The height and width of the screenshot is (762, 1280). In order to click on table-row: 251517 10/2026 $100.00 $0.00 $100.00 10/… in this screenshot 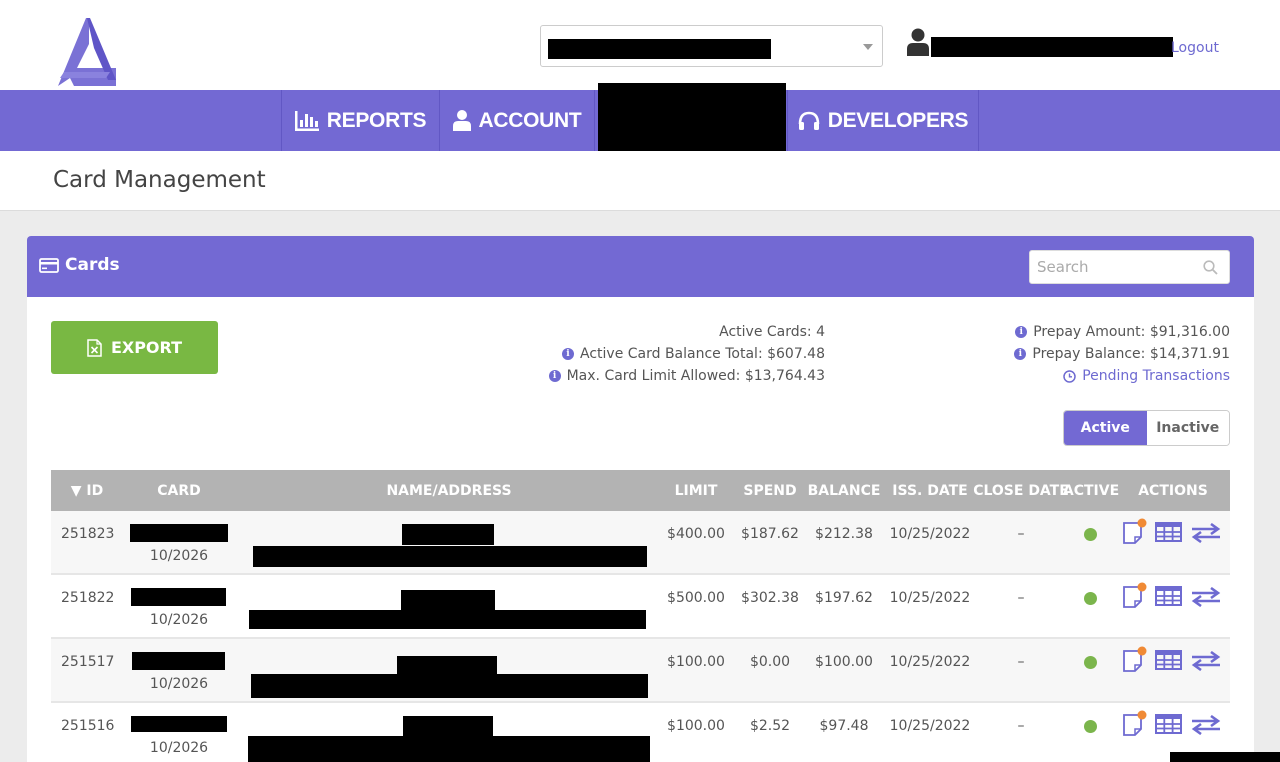, I will do `click(640, 671)`.